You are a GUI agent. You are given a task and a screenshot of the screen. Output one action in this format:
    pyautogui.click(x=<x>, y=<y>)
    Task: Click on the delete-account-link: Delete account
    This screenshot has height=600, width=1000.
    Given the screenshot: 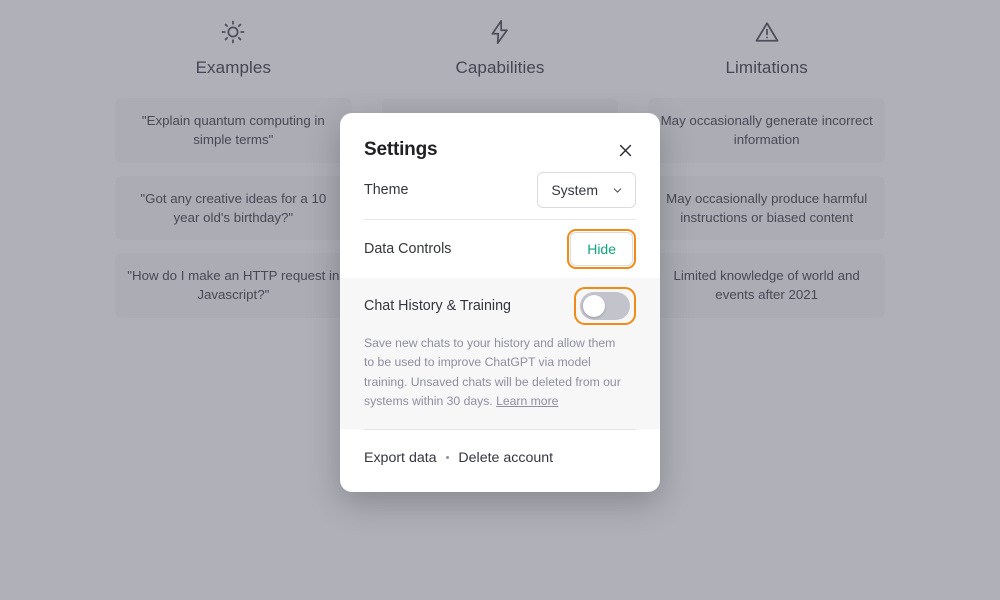 What is the action you would take?
    pyautogui.click(x=505, y=458)
    